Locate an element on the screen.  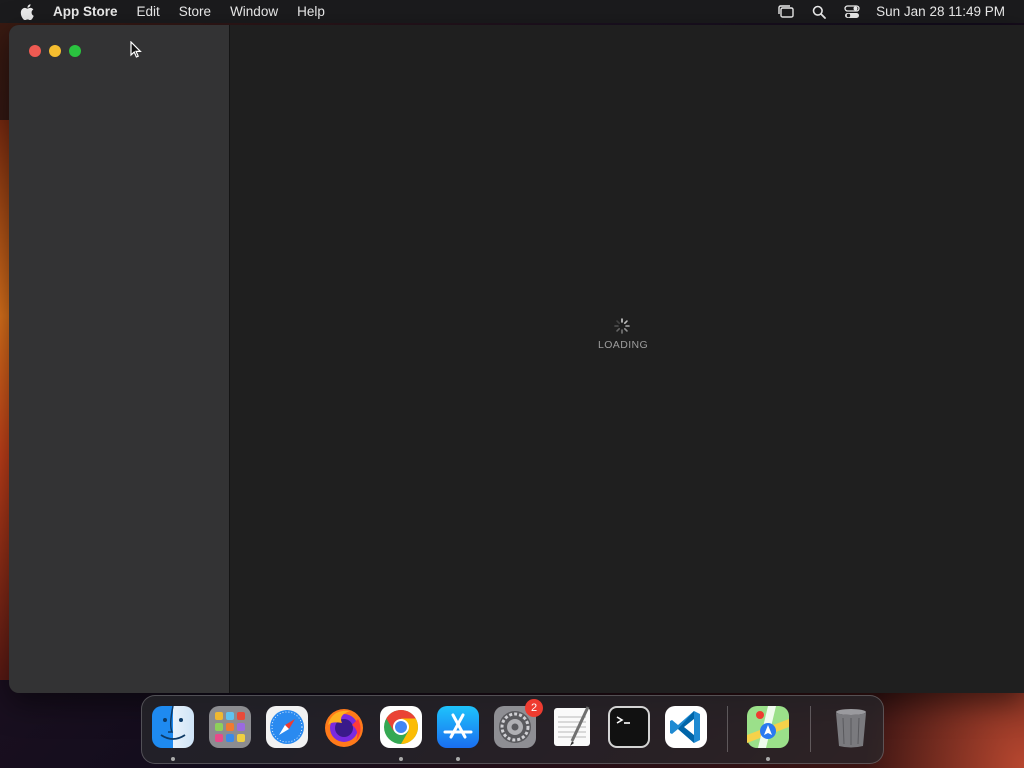
app-store-icon is located at coordinates (458, 727).